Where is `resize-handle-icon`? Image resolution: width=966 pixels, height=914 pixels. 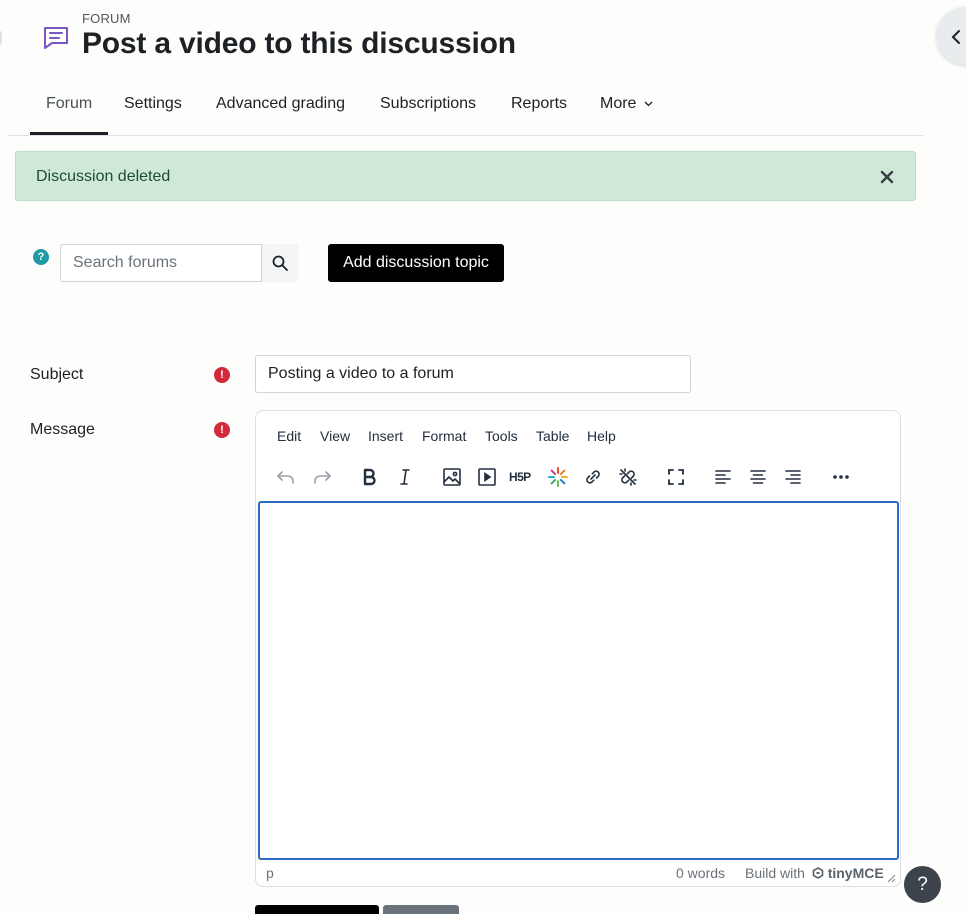
resize-handle-icon is located at coordinates (891, 878).